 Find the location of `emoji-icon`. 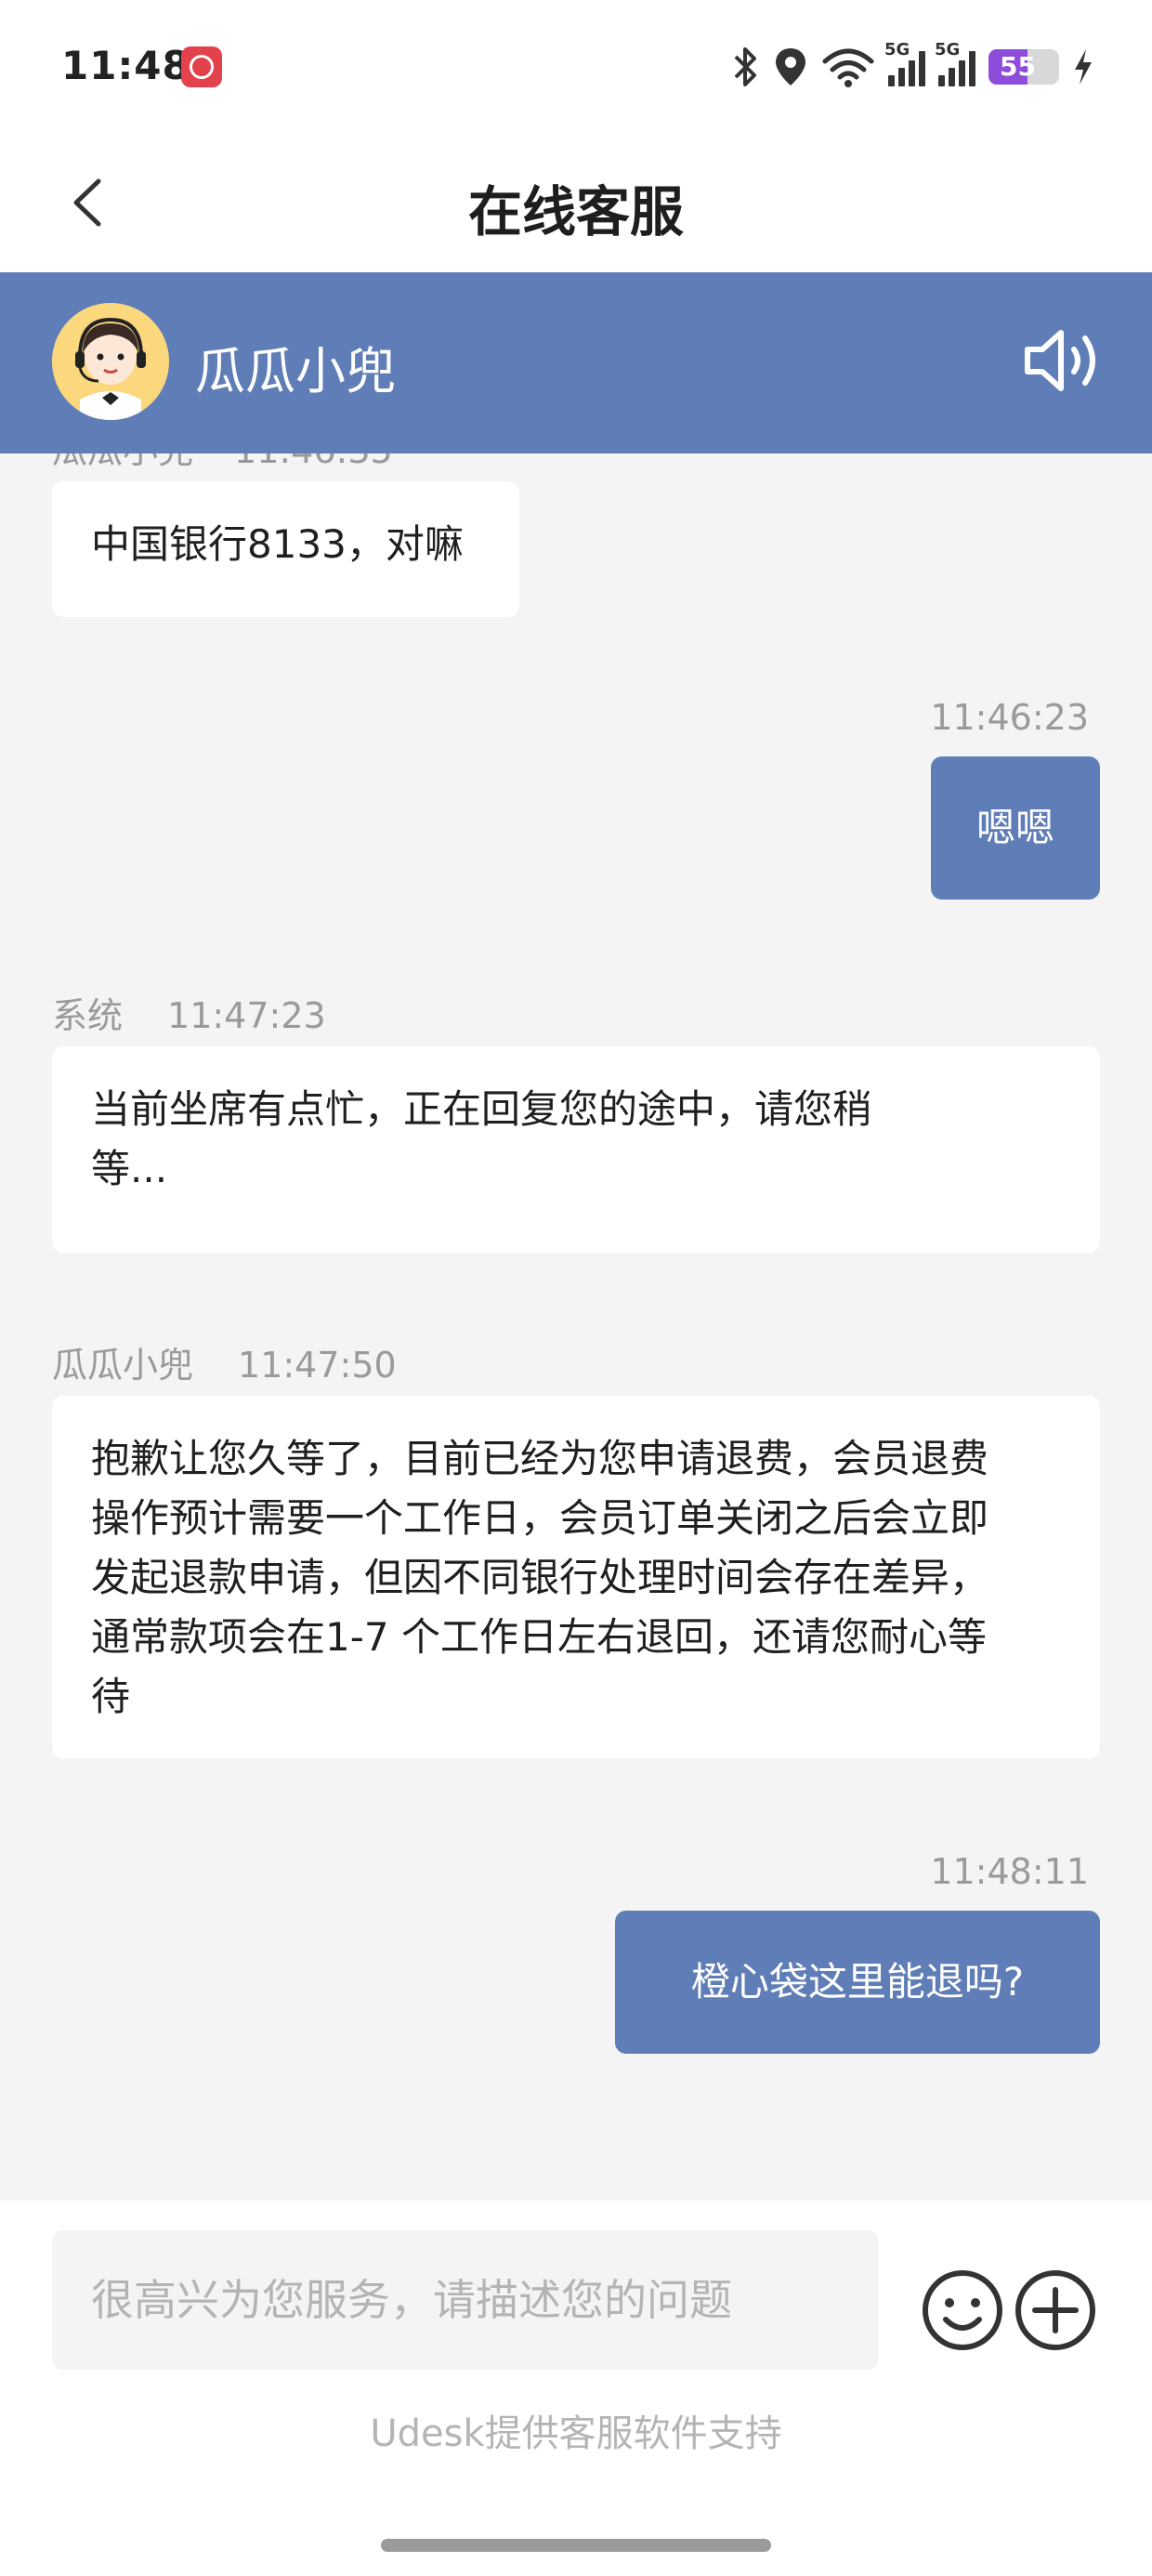

emoji-icon is located at coordinates (962, 2310).